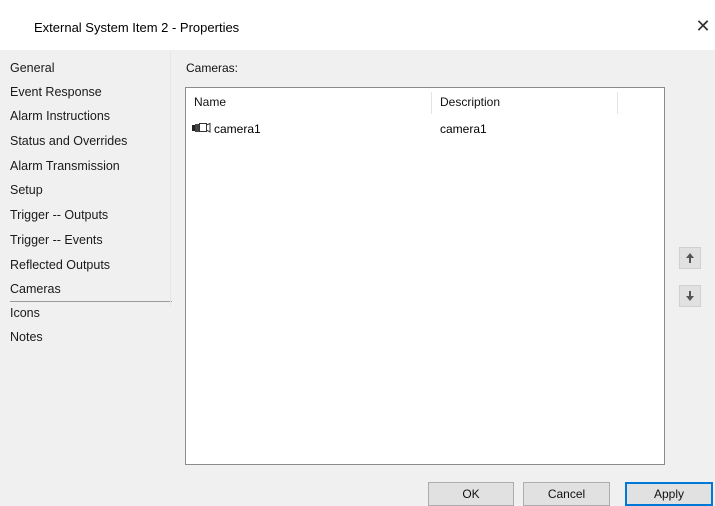  Describe the element at coordinates (56, 92) in the screenshot. I see `sidebar-item-event-response: Event Response` at that location.